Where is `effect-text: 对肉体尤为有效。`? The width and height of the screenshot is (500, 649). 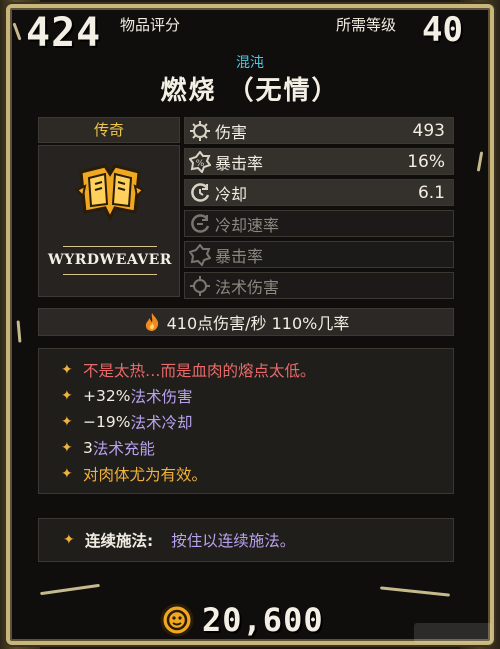 effect-text: 对肉体尤为有效。 is located at coordinates (145, 475).